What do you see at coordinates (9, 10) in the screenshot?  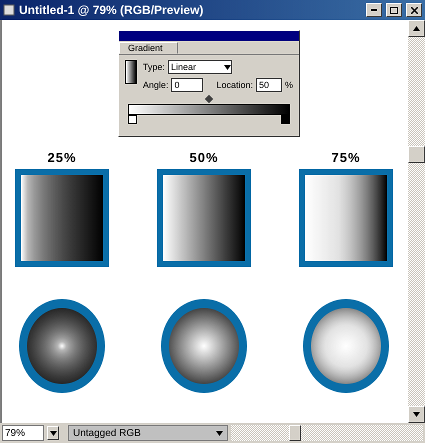 I see `document-icon` at bounding box center [9, 10].